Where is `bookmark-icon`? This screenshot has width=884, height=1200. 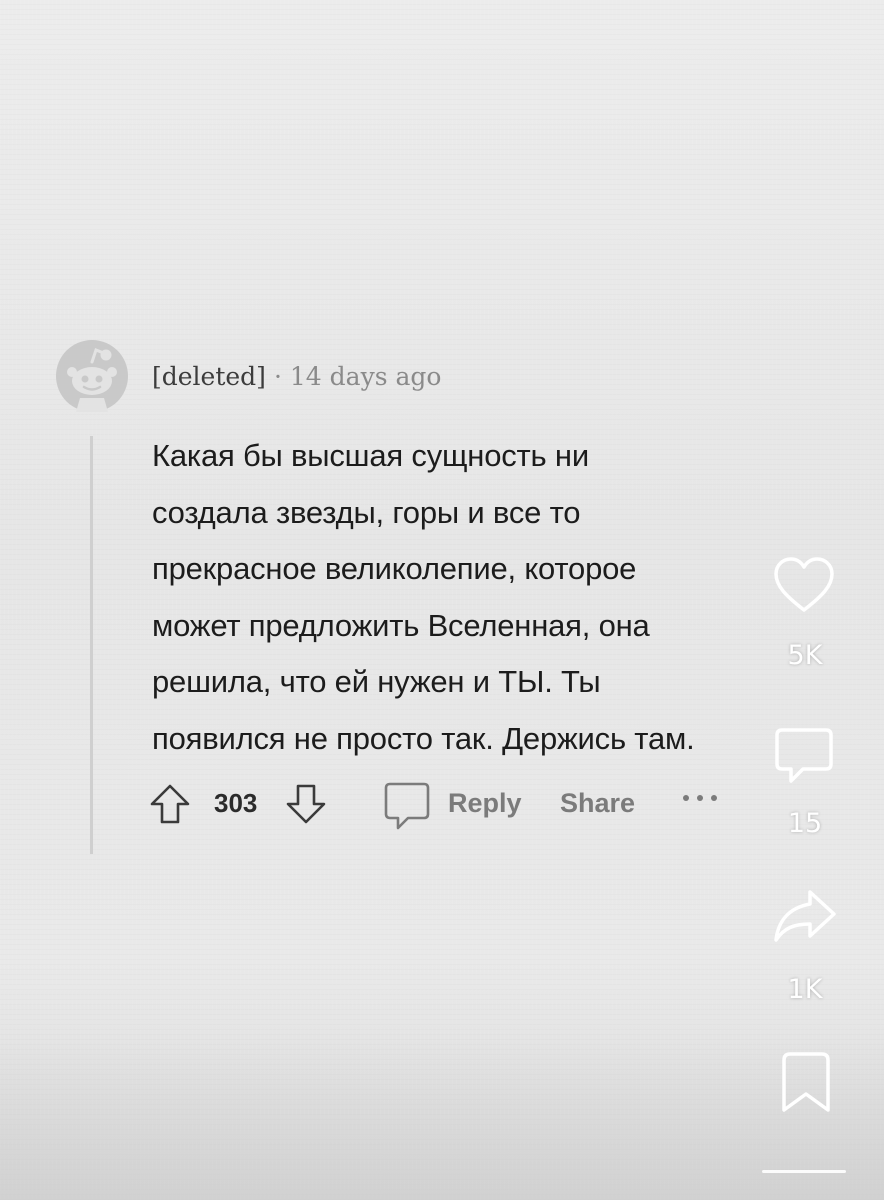 bookmark-icon is located at coordinates (806, 1082).